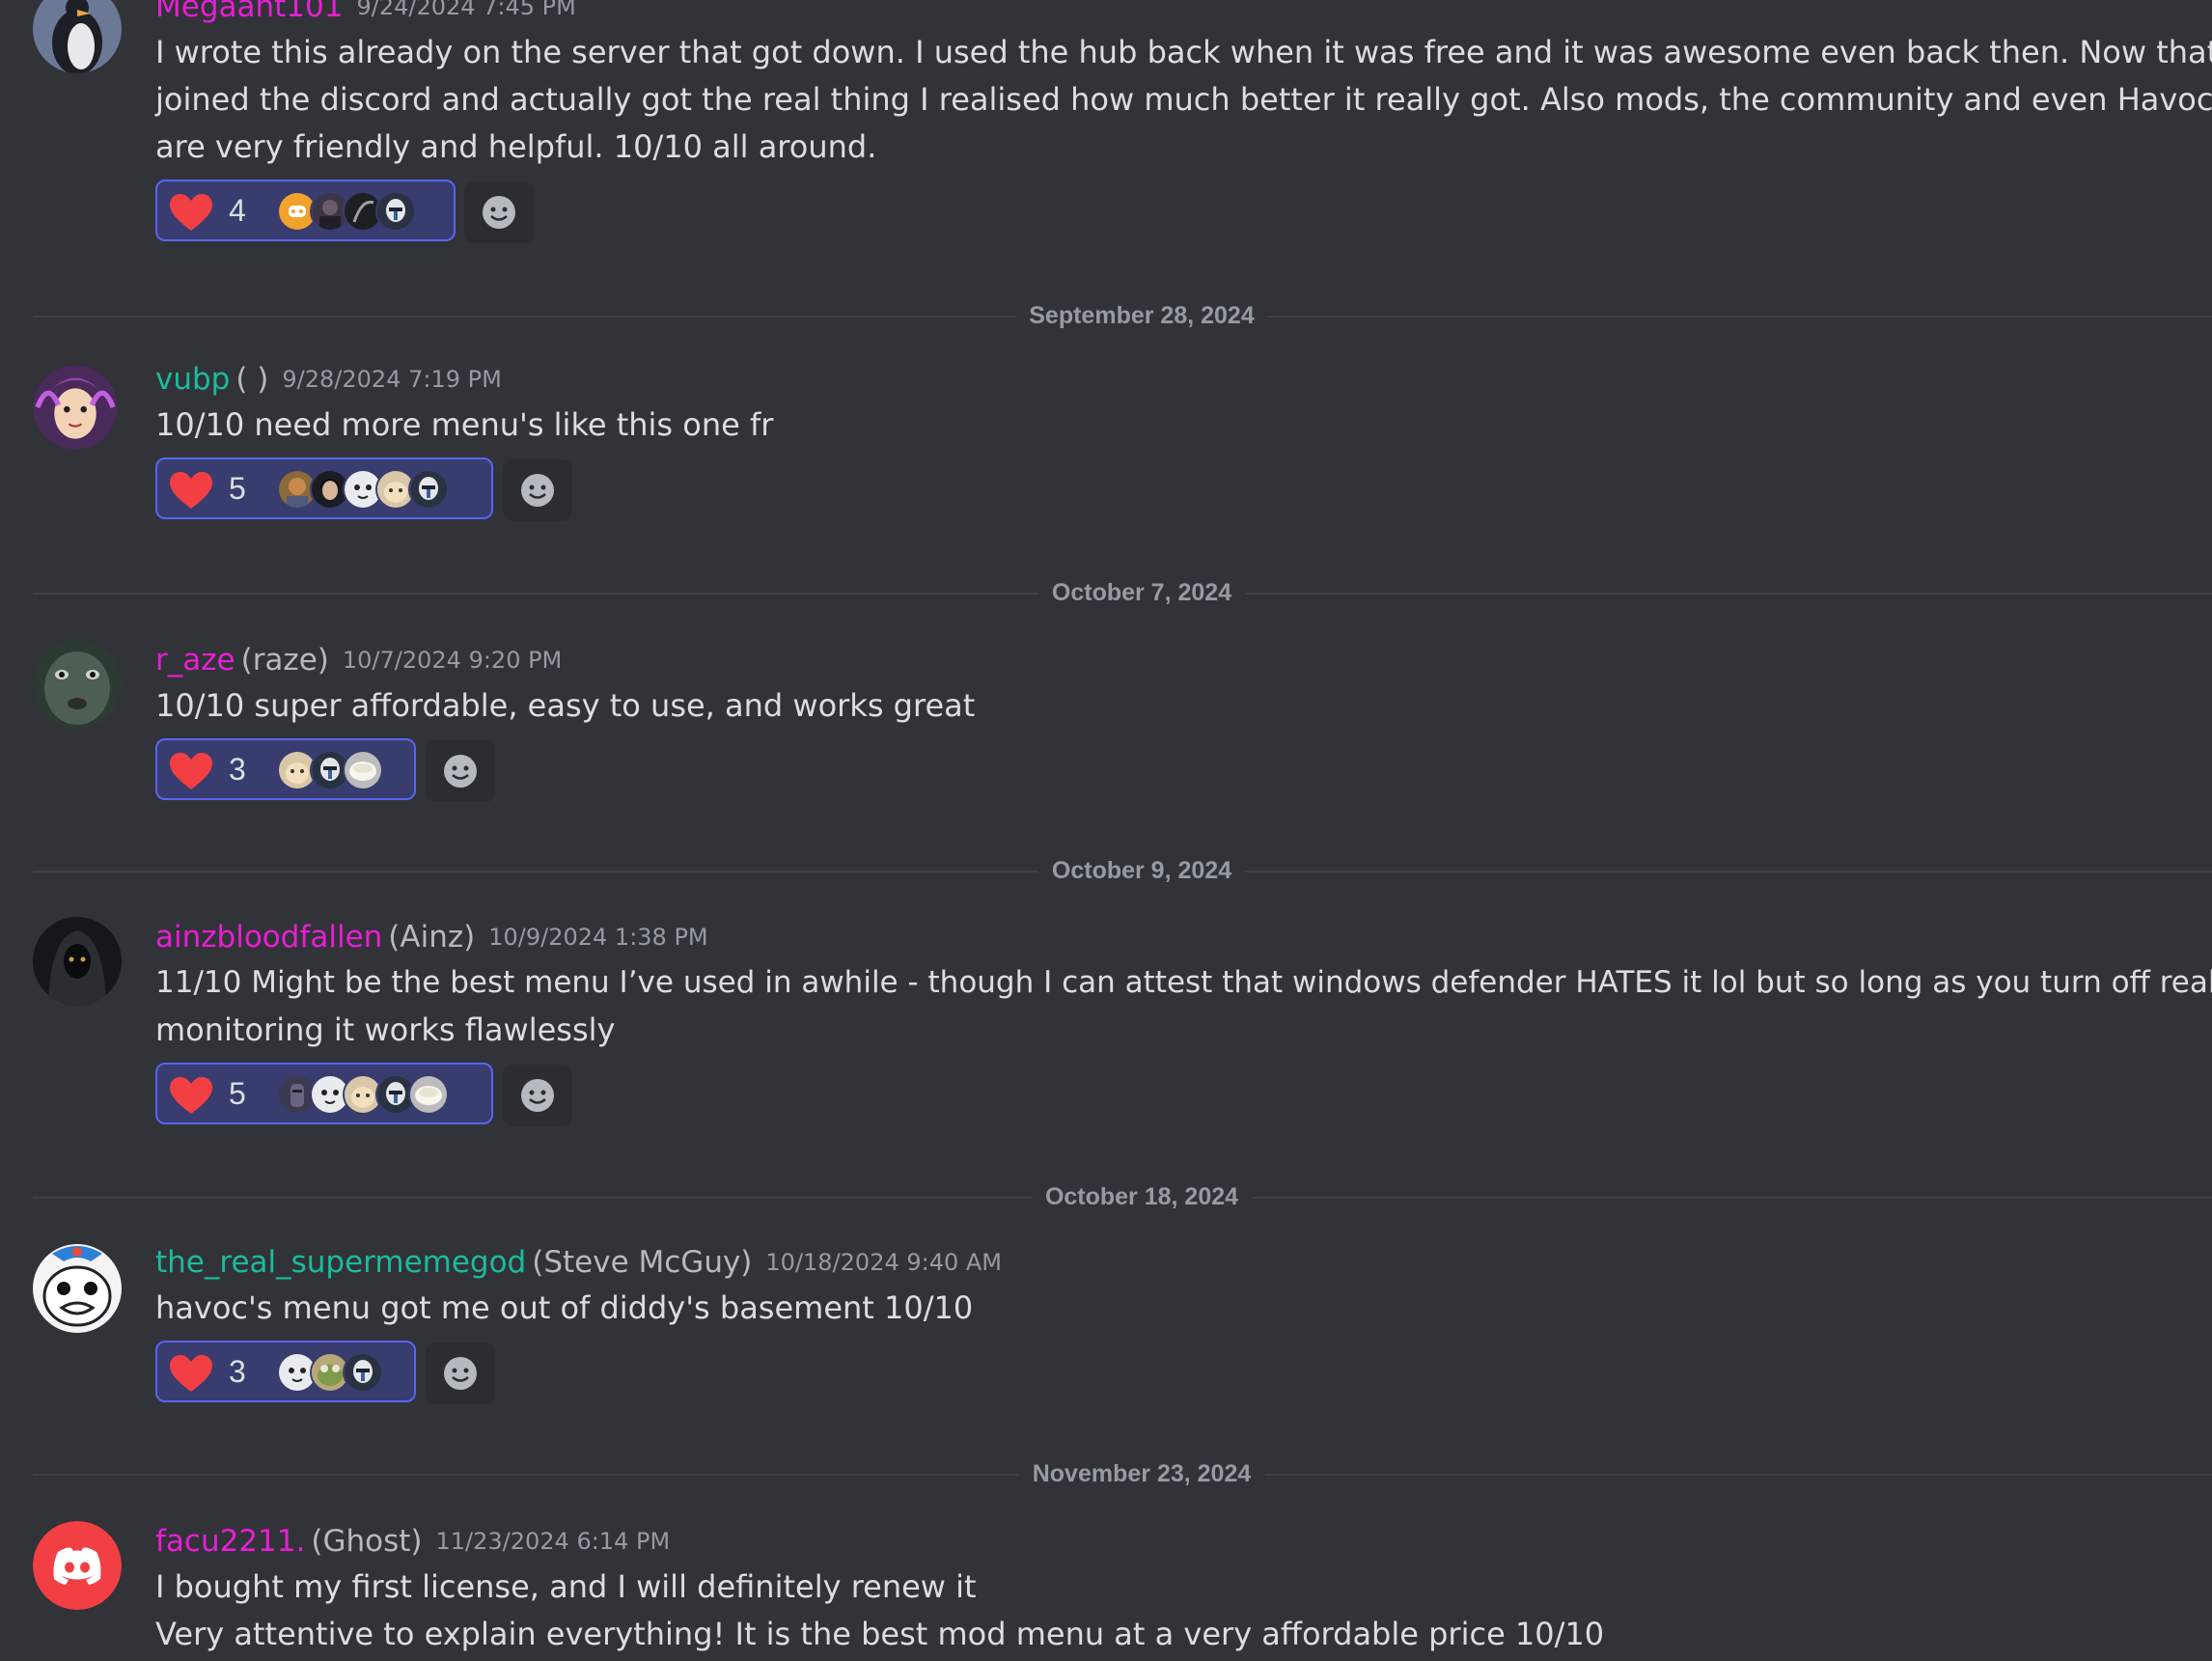 This screenshot has height=1661, width=2212. I want to click on timestamp: 9/28/2024 7:19 PM, so click(392, 379).